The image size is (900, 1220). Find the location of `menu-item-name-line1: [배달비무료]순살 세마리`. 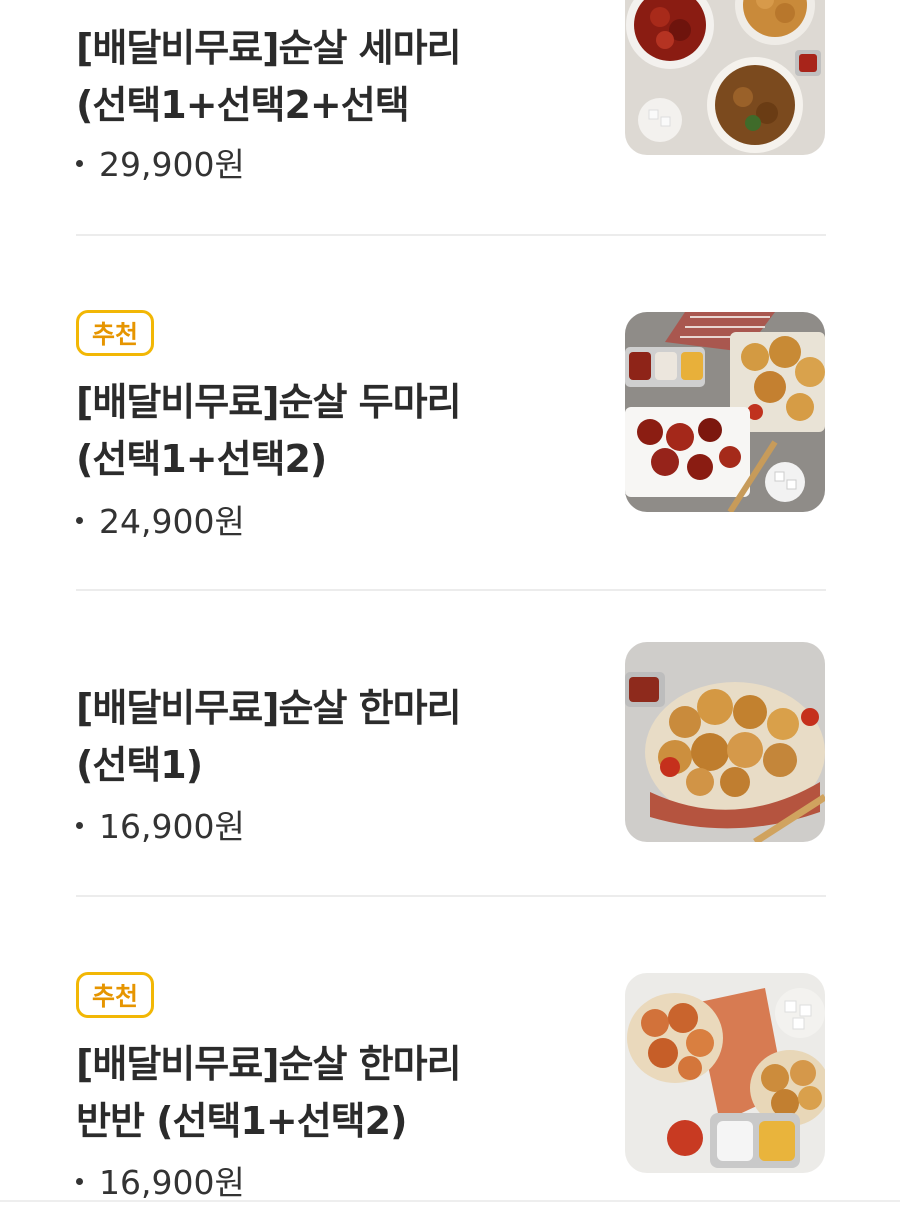

menu-item-name-line1: [배달비무료]순살 세마리 is located at coordinates (269, 48).